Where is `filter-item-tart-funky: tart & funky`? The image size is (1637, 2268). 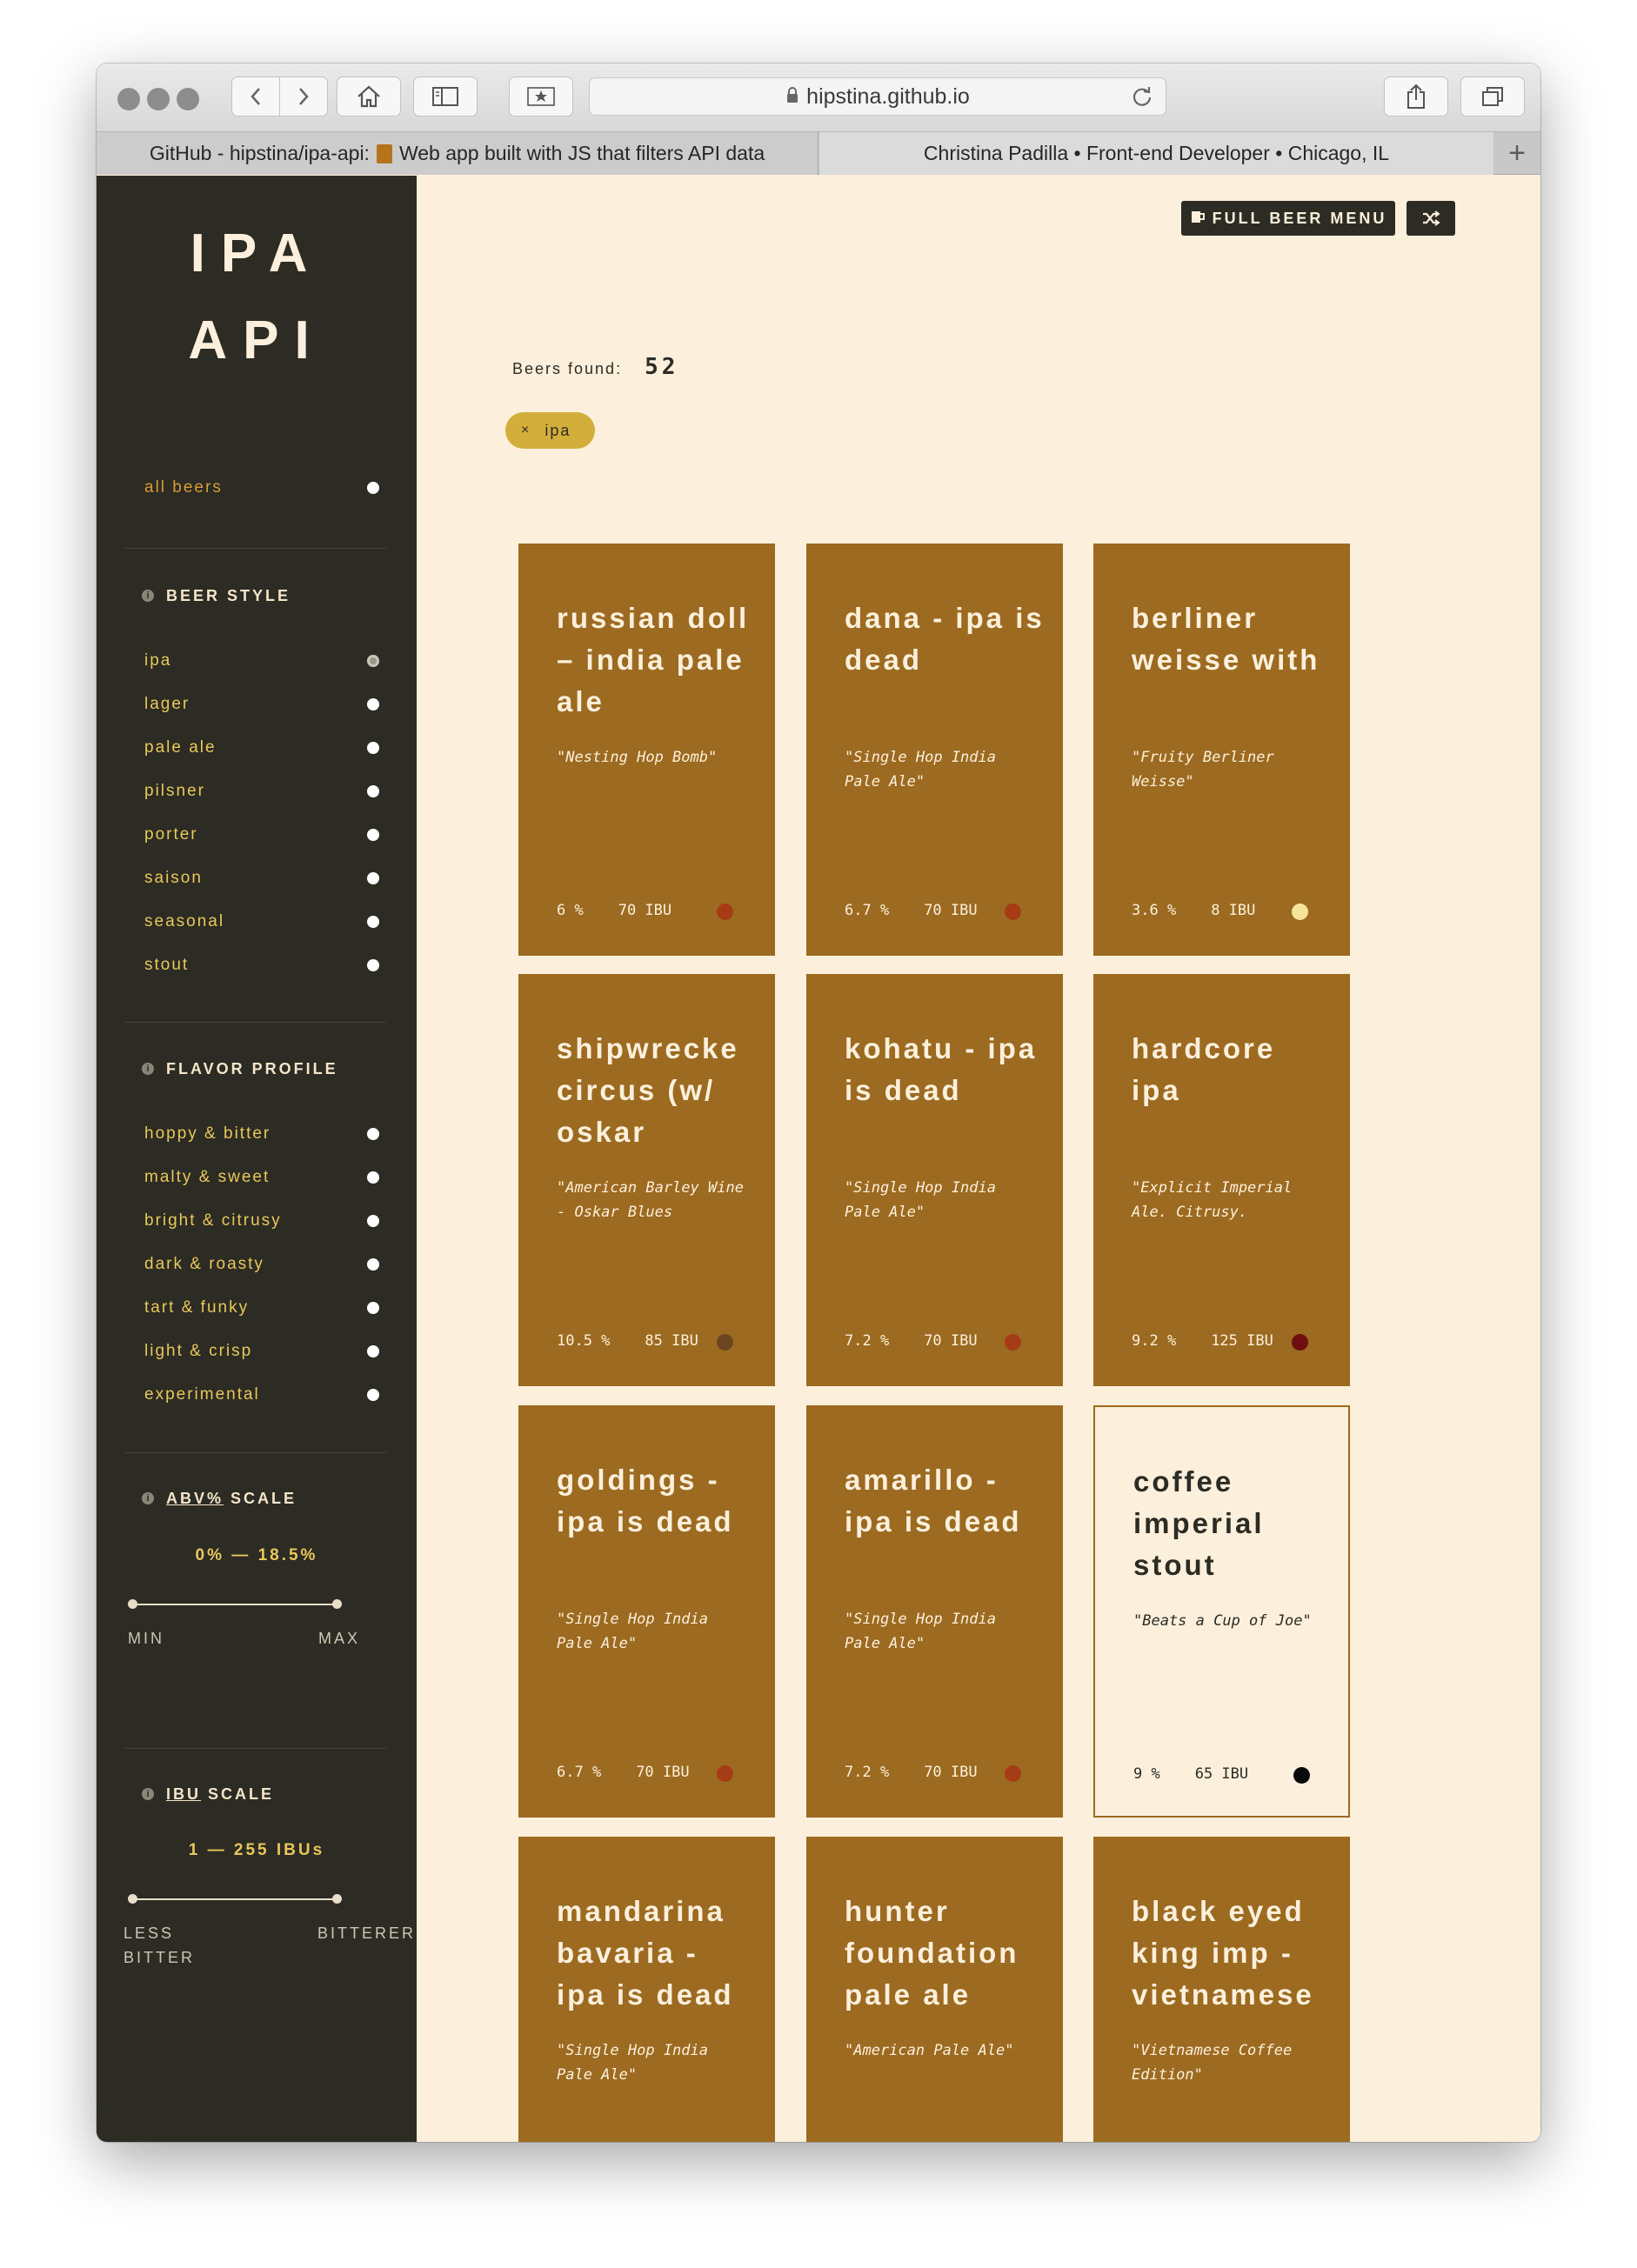
filter-item-tart-funky: tart & funky is located at coordinates (261, 1308).